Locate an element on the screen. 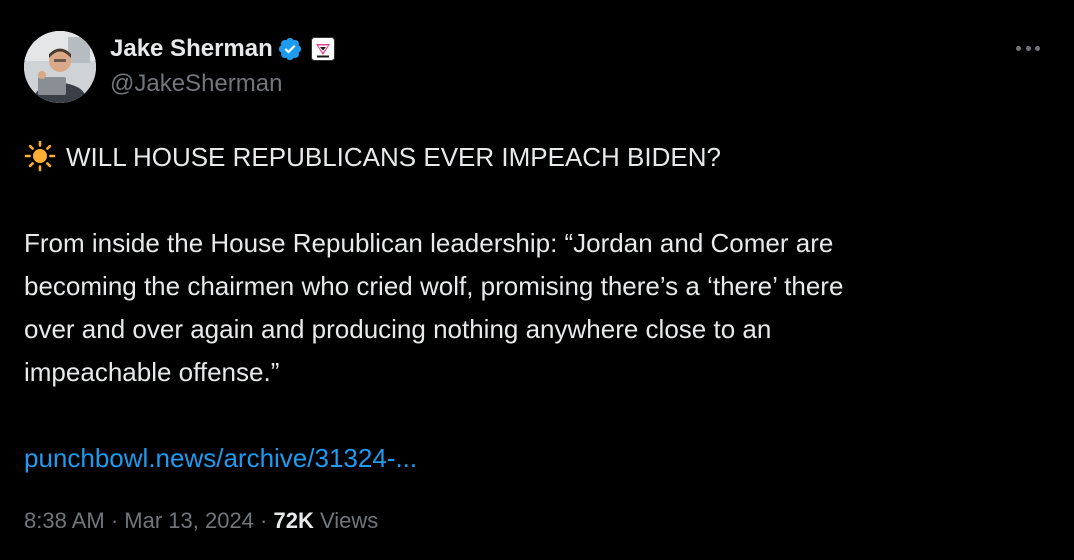 This screenshot has height=560, width=1074. display-name: Jake Sherman is located at coordinates (191, 49).